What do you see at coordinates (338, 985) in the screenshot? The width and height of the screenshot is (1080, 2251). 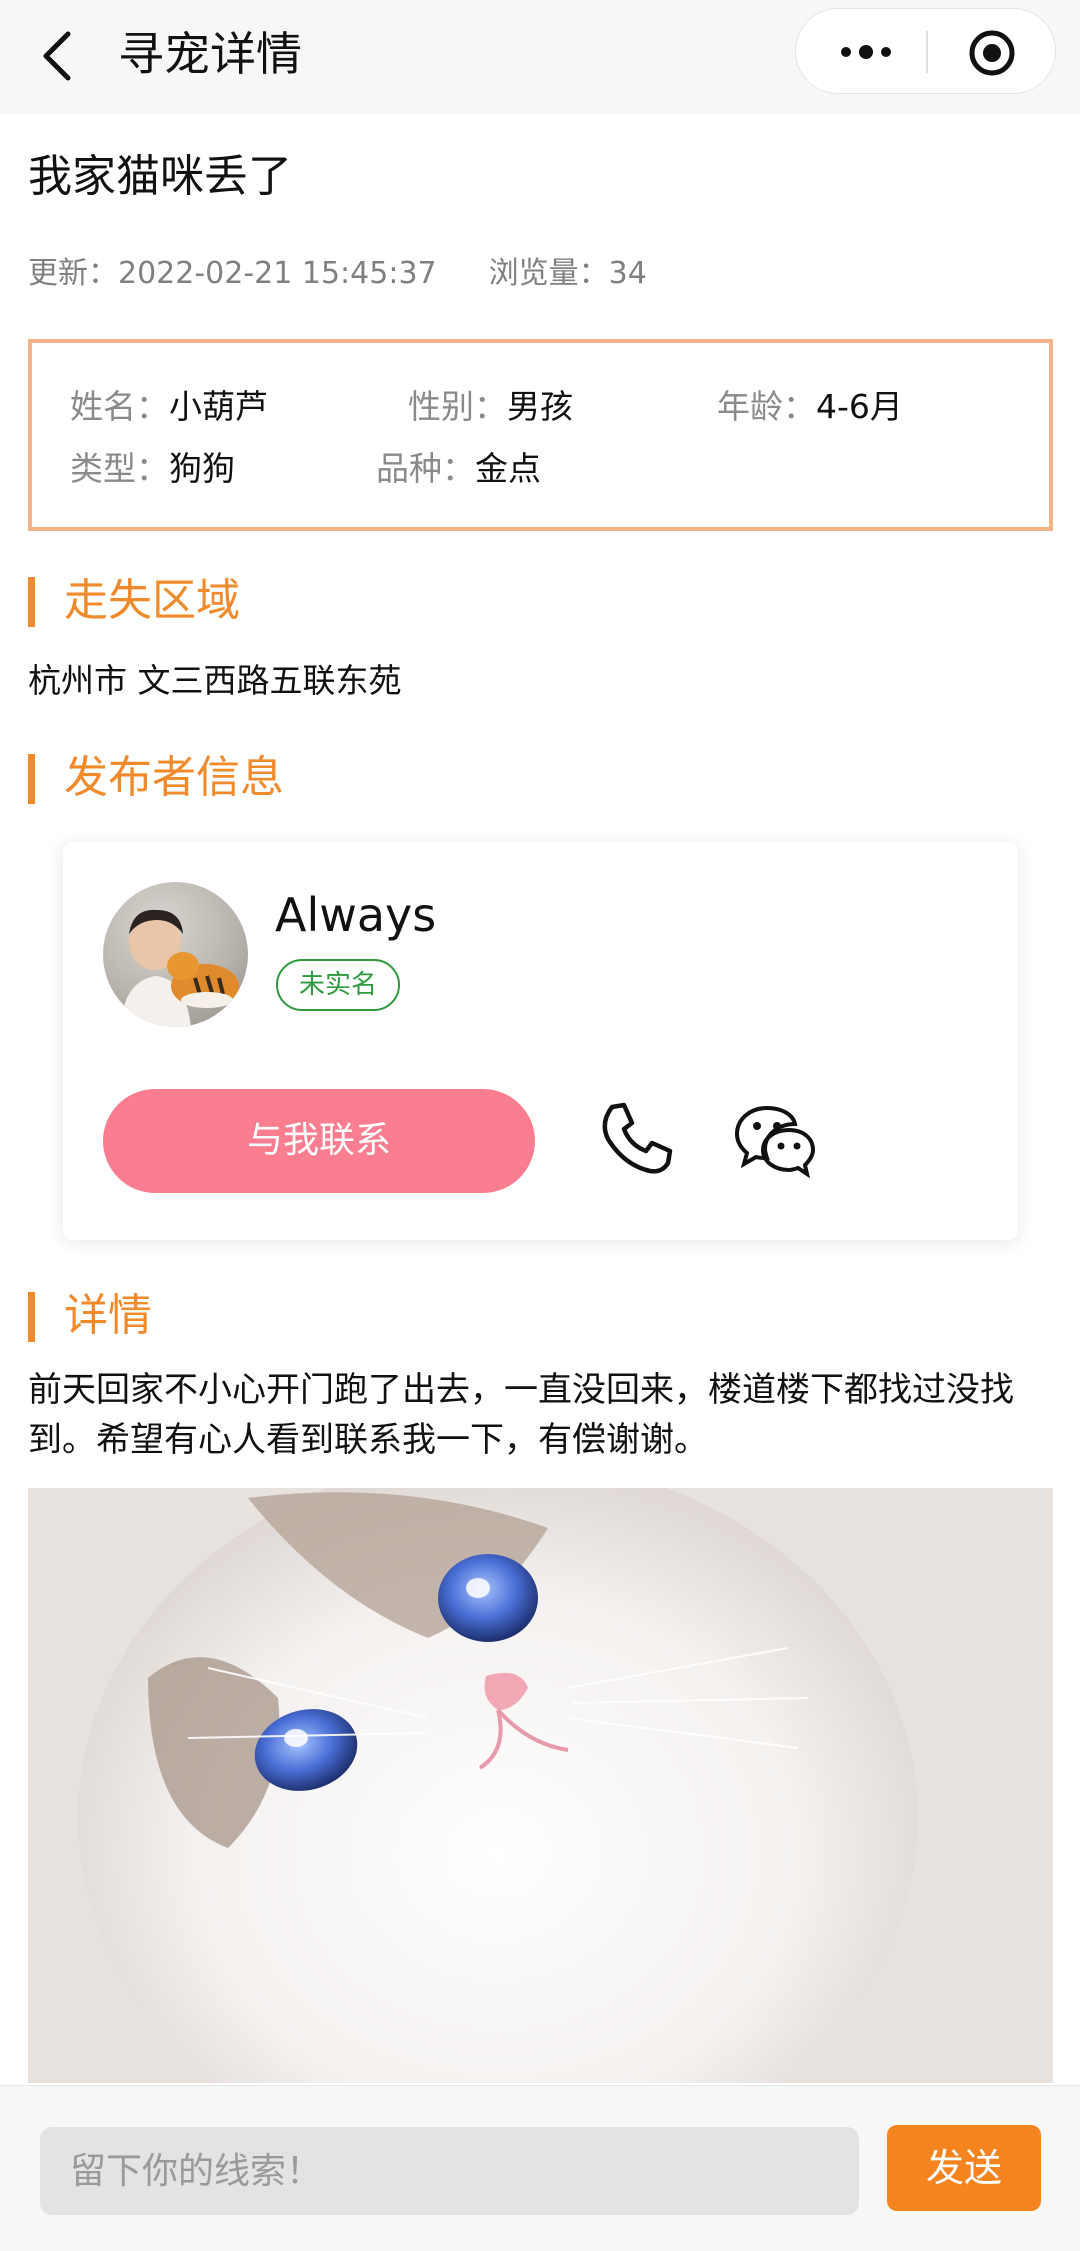 I see `verification-badge: 未实名` at bounding box center [338, 985].